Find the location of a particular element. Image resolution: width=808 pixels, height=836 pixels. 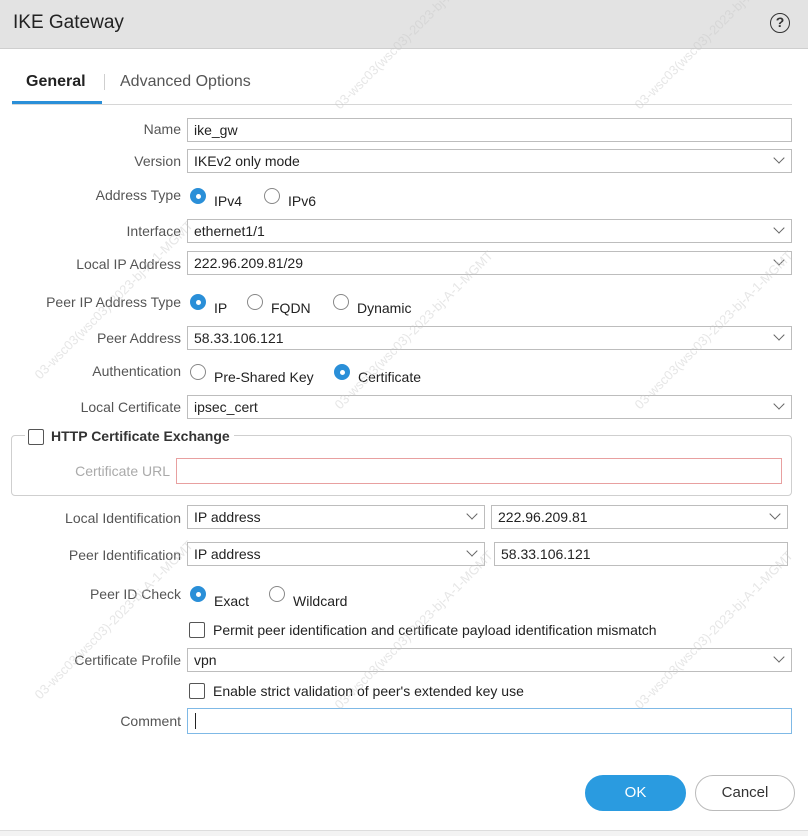

tab-advanced-options: Advanced Options is located at coordinates (185, 82).